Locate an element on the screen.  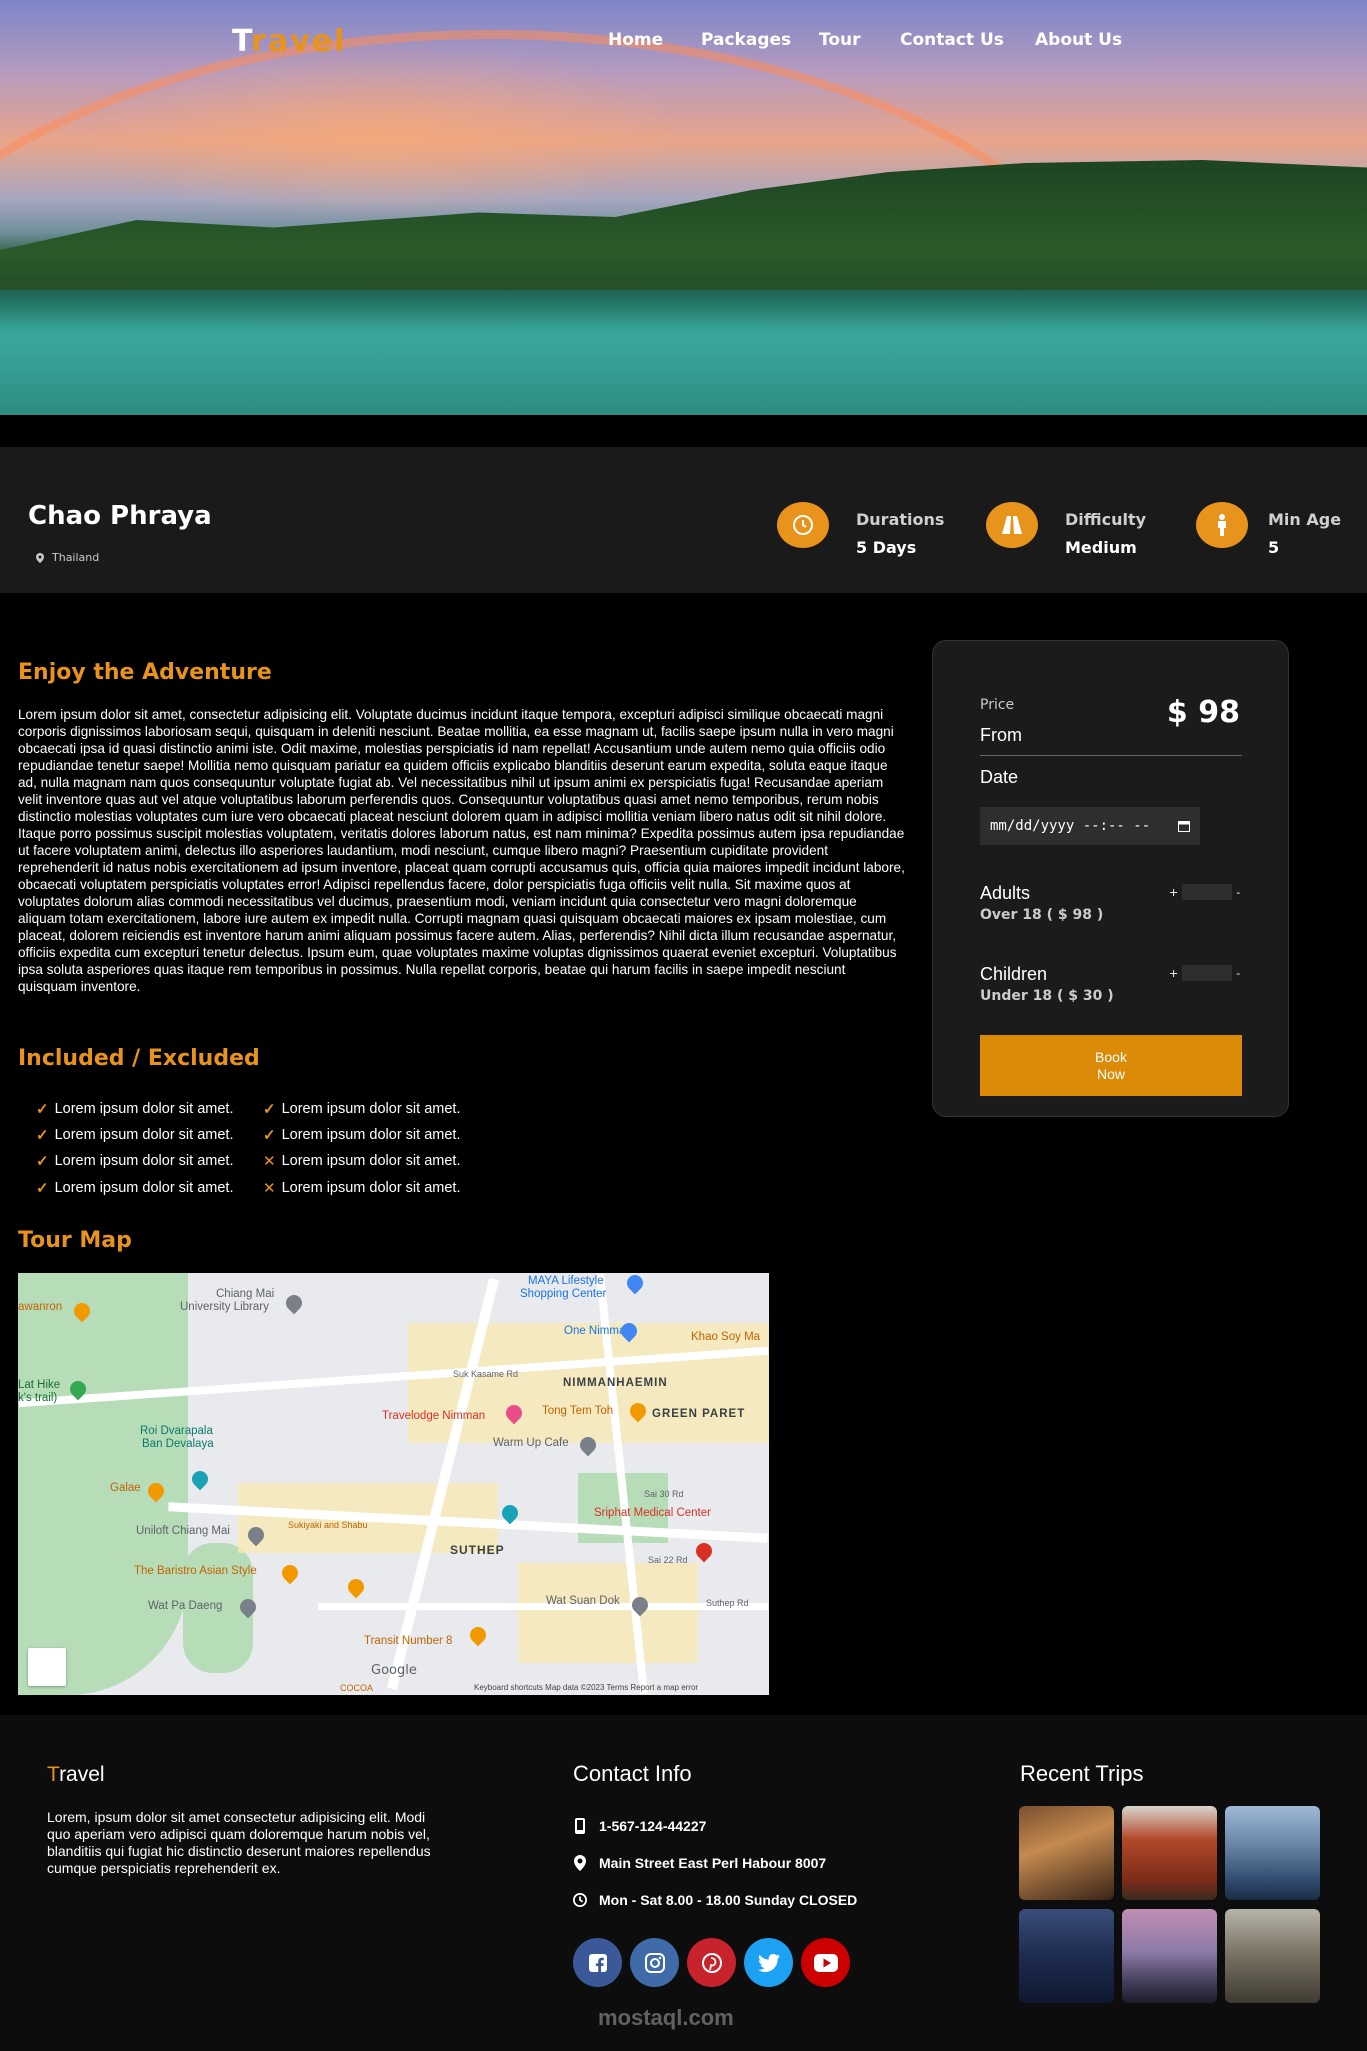
museum-pin-icon is located at coordinates (200, 1479).